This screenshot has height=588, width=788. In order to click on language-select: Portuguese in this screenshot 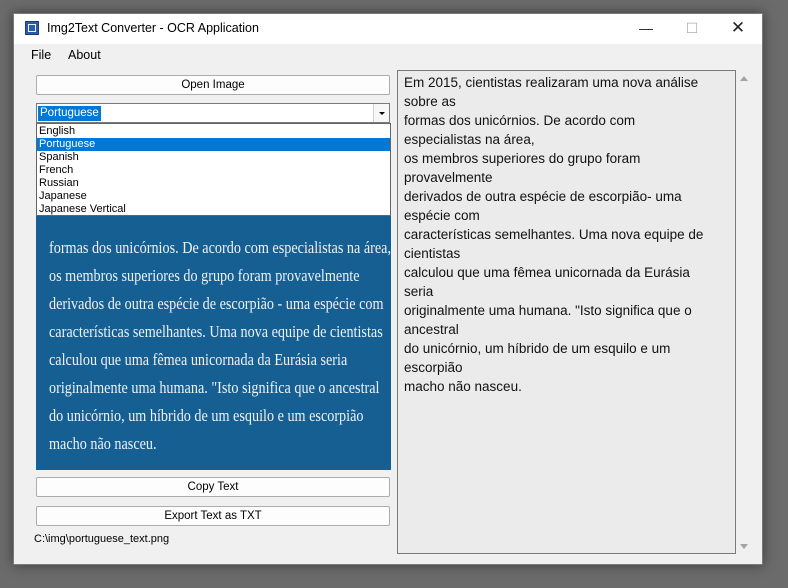, I will do `click(213, 113)`.